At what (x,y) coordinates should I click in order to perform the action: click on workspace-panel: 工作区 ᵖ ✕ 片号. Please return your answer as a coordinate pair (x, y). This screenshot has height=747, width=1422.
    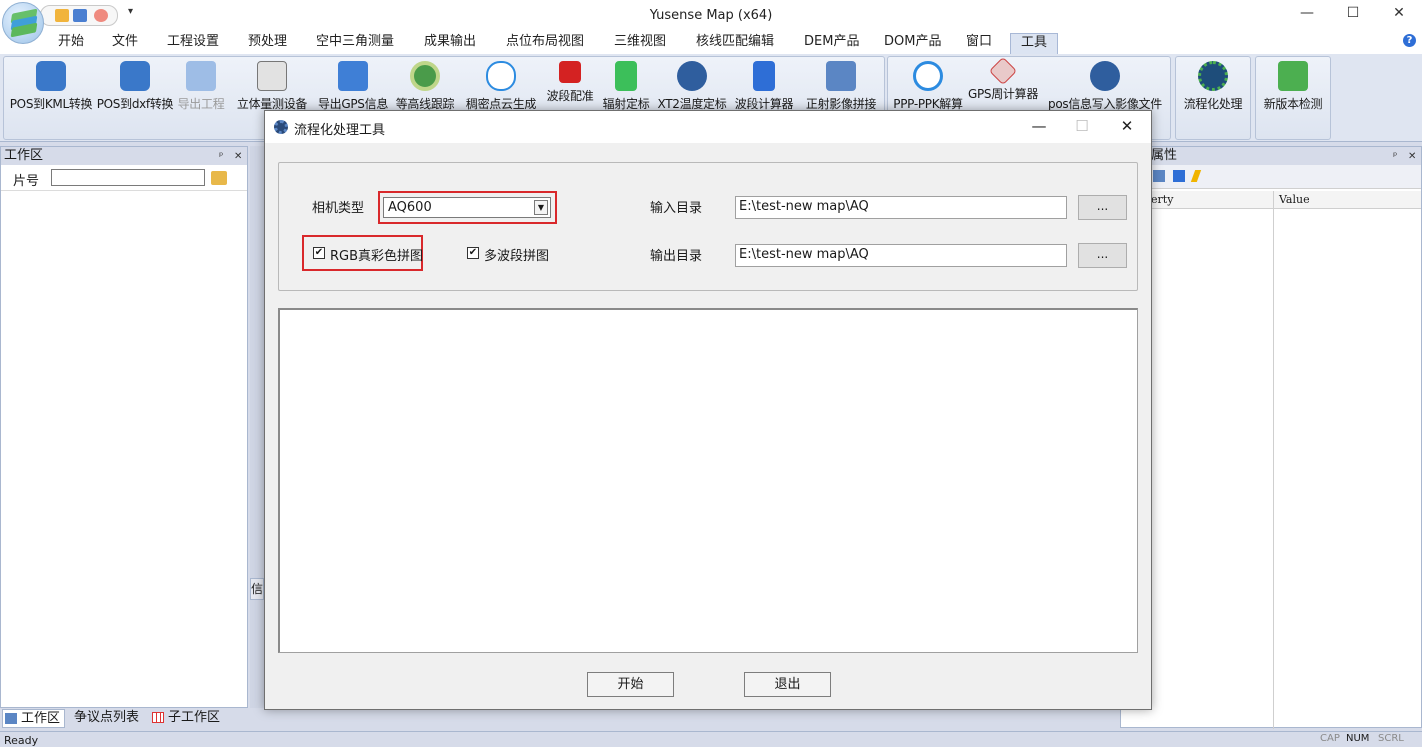
    Looking at the image, I should click on (124, 427).